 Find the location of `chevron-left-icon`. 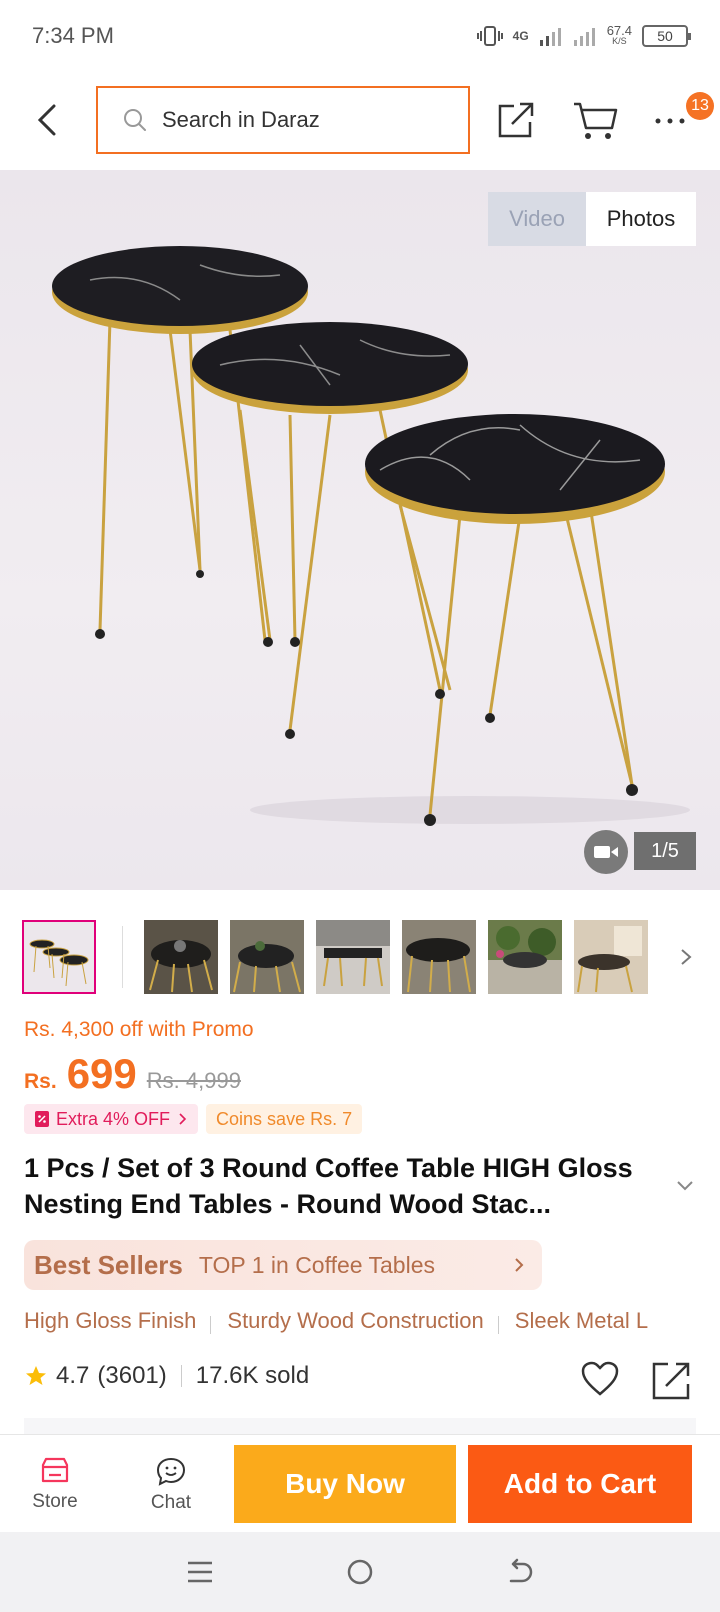

chevron-left-icon is located at coordinates (46, 120).